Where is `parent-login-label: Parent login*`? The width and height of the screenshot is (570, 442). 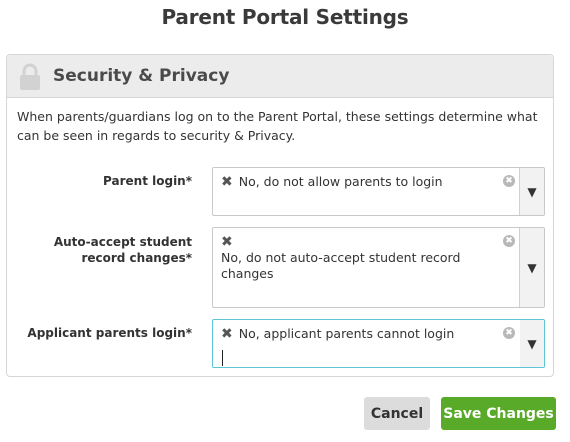
parent-login-label: Parent login* is located at coordinates (147, 181).